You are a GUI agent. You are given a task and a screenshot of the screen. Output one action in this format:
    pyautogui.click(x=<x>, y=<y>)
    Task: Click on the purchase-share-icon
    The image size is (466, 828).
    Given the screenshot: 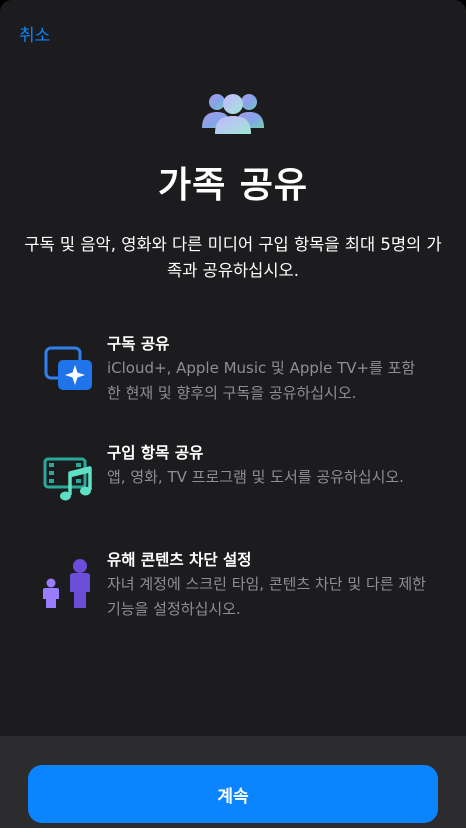 What is the action you would take?
    pyautogui.click(x=70, y=481)
    